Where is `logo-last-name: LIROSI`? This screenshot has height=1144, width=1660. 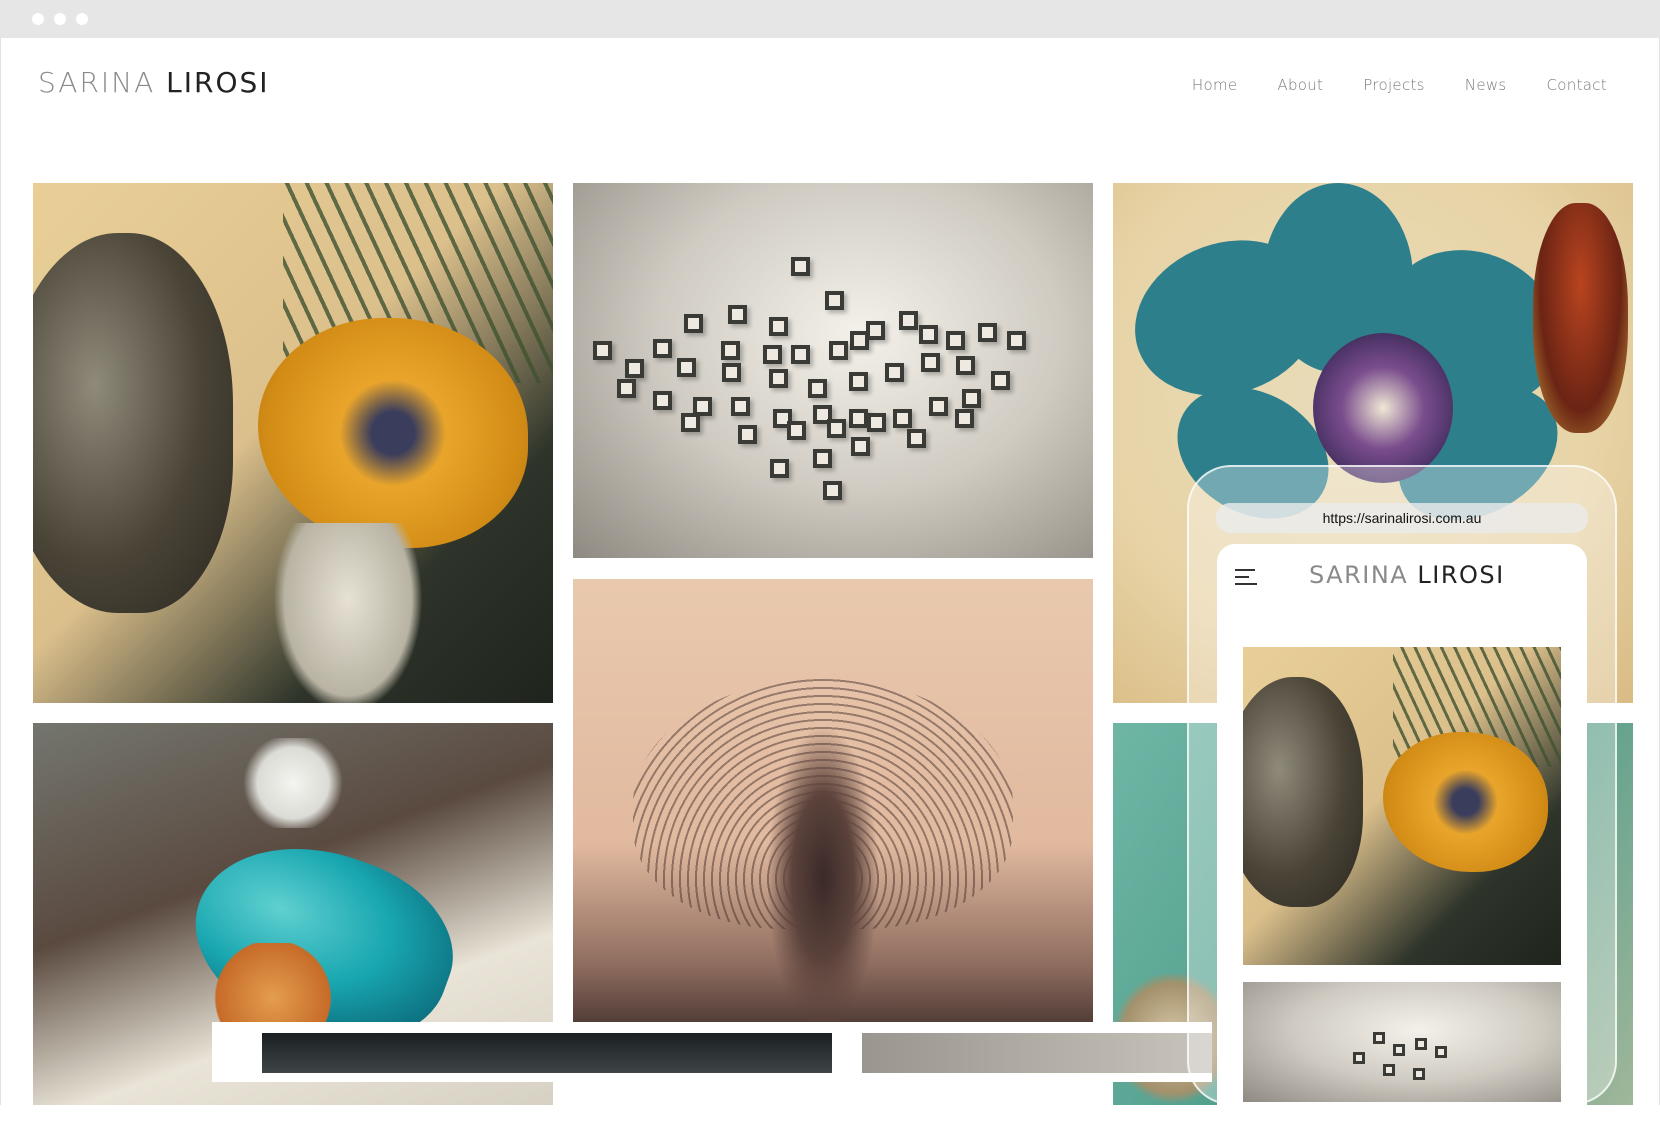 logo-last-name: LIROSI is located at coordinates (218, 82).